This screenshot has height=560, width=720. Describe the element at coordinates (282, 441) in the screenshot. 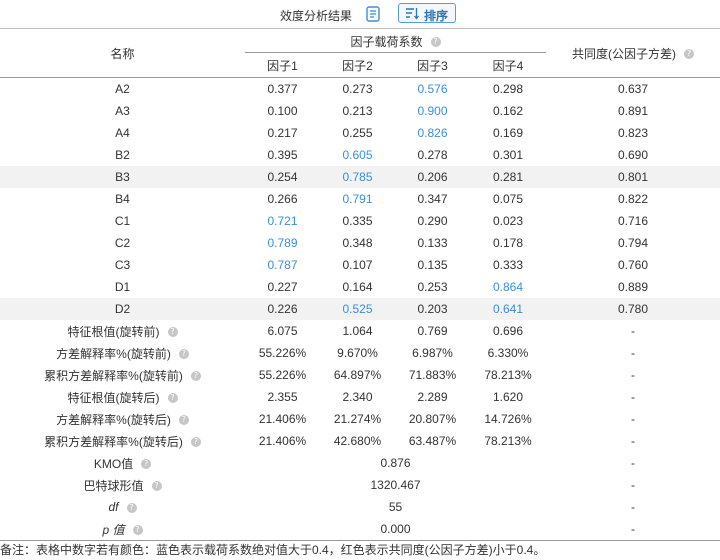

I see `stat-value: 21.406%` at that location.